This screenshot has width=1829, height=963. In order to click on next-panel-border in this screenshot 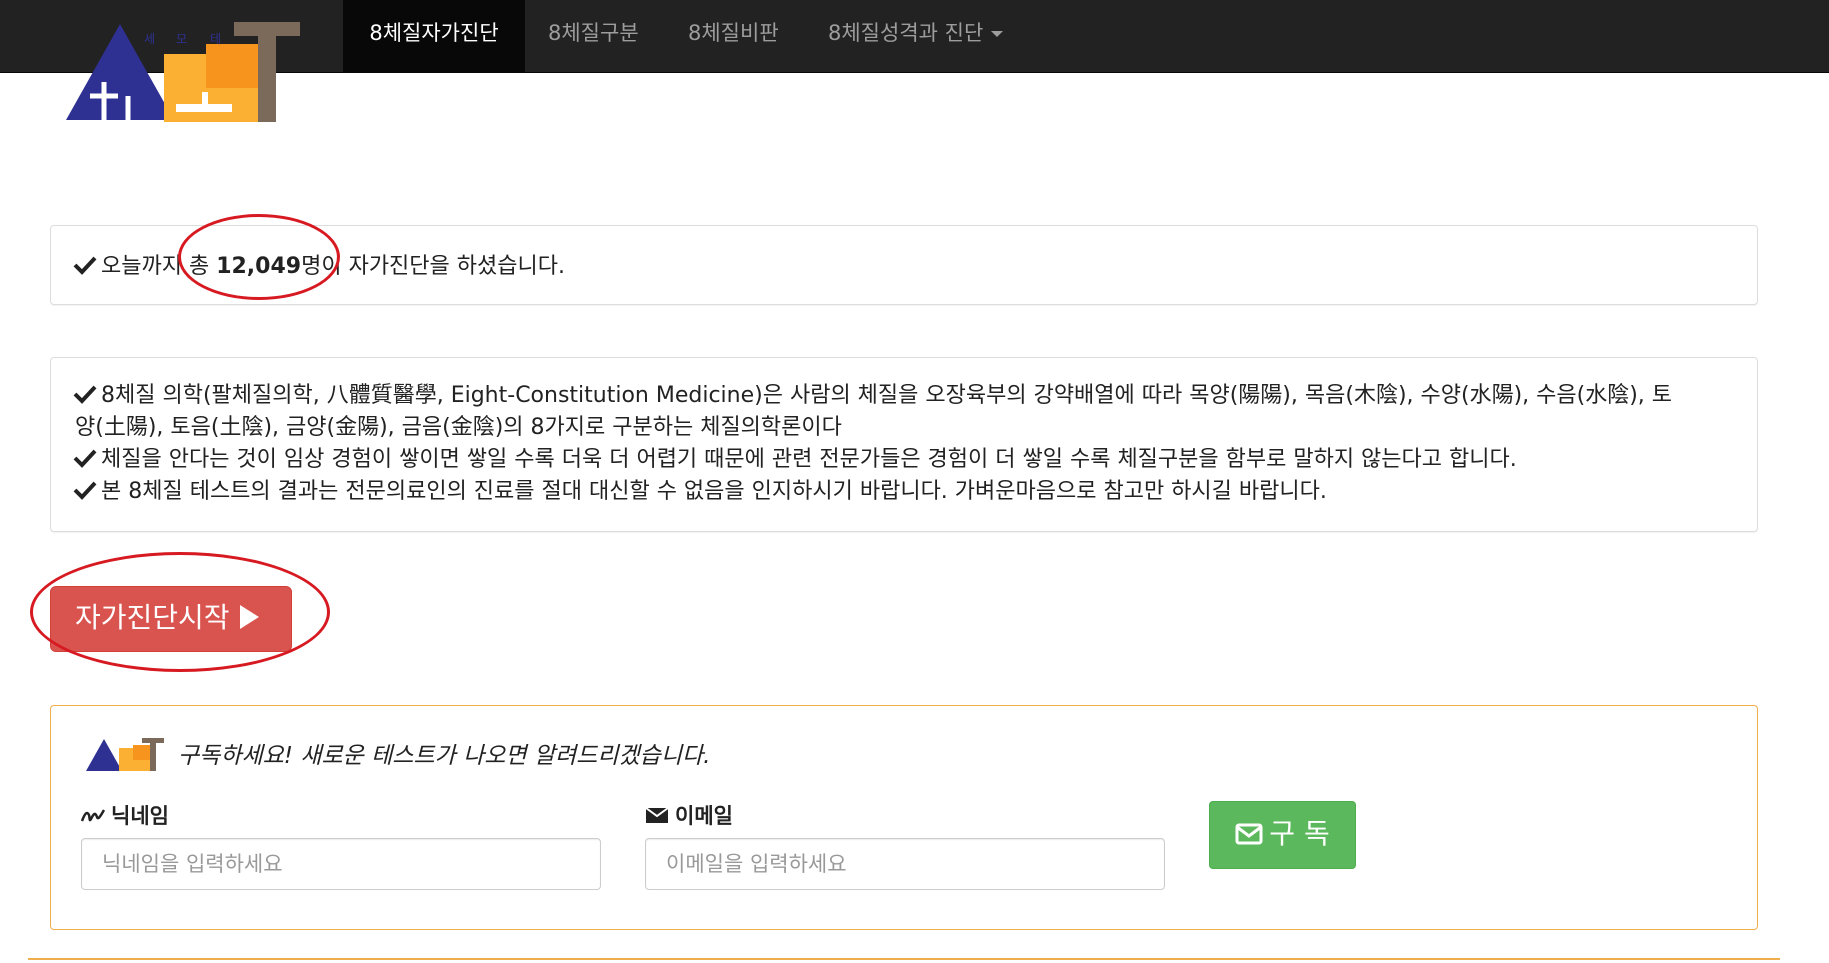, I will do `click(904, 959)`.